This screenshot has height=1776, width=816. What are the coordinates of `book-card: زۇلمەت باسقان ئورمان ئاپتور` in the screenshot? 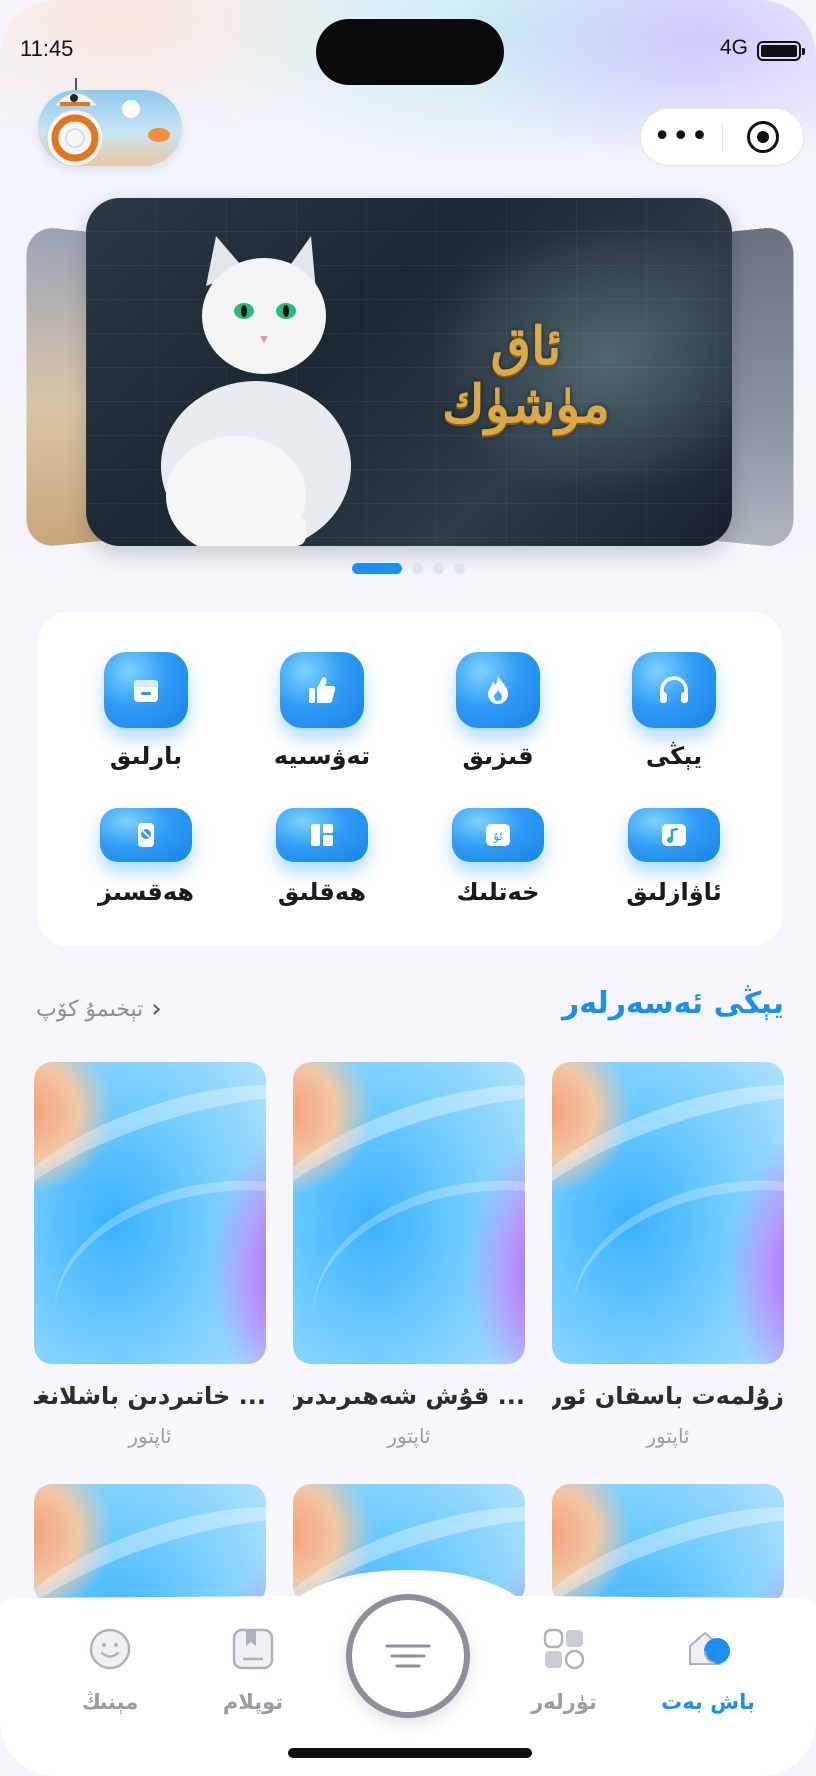 It's located at (668, 1255).